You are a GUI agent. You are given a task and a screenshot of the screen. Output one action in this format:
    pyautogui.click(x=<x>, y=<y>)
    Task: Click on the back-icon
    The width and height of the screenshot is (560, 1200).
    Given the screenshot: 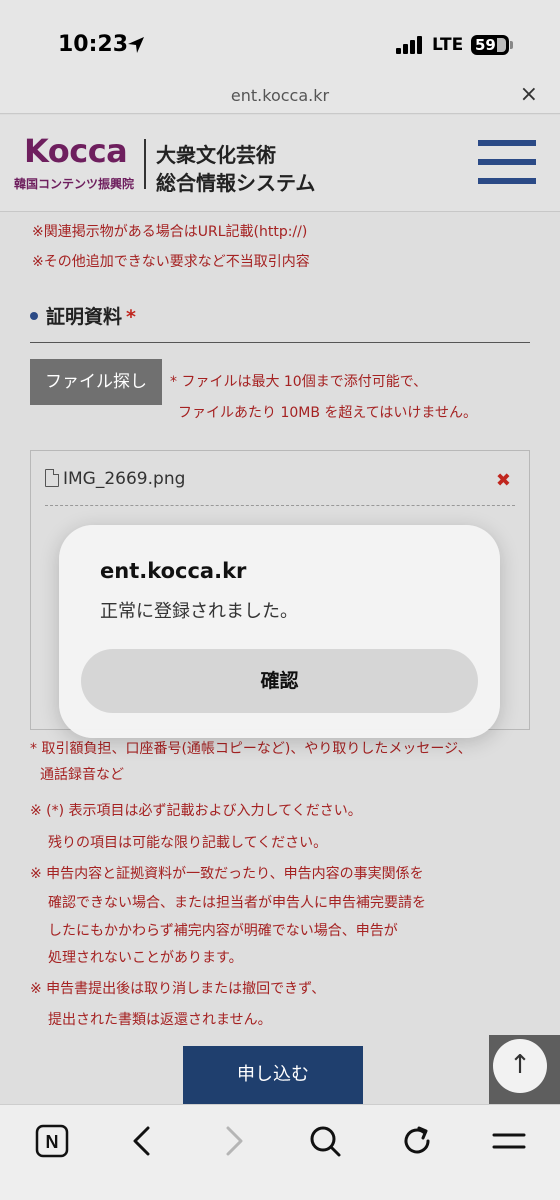 What is the action you would take?
    pyautogui.click(x=142, y=1143)
    